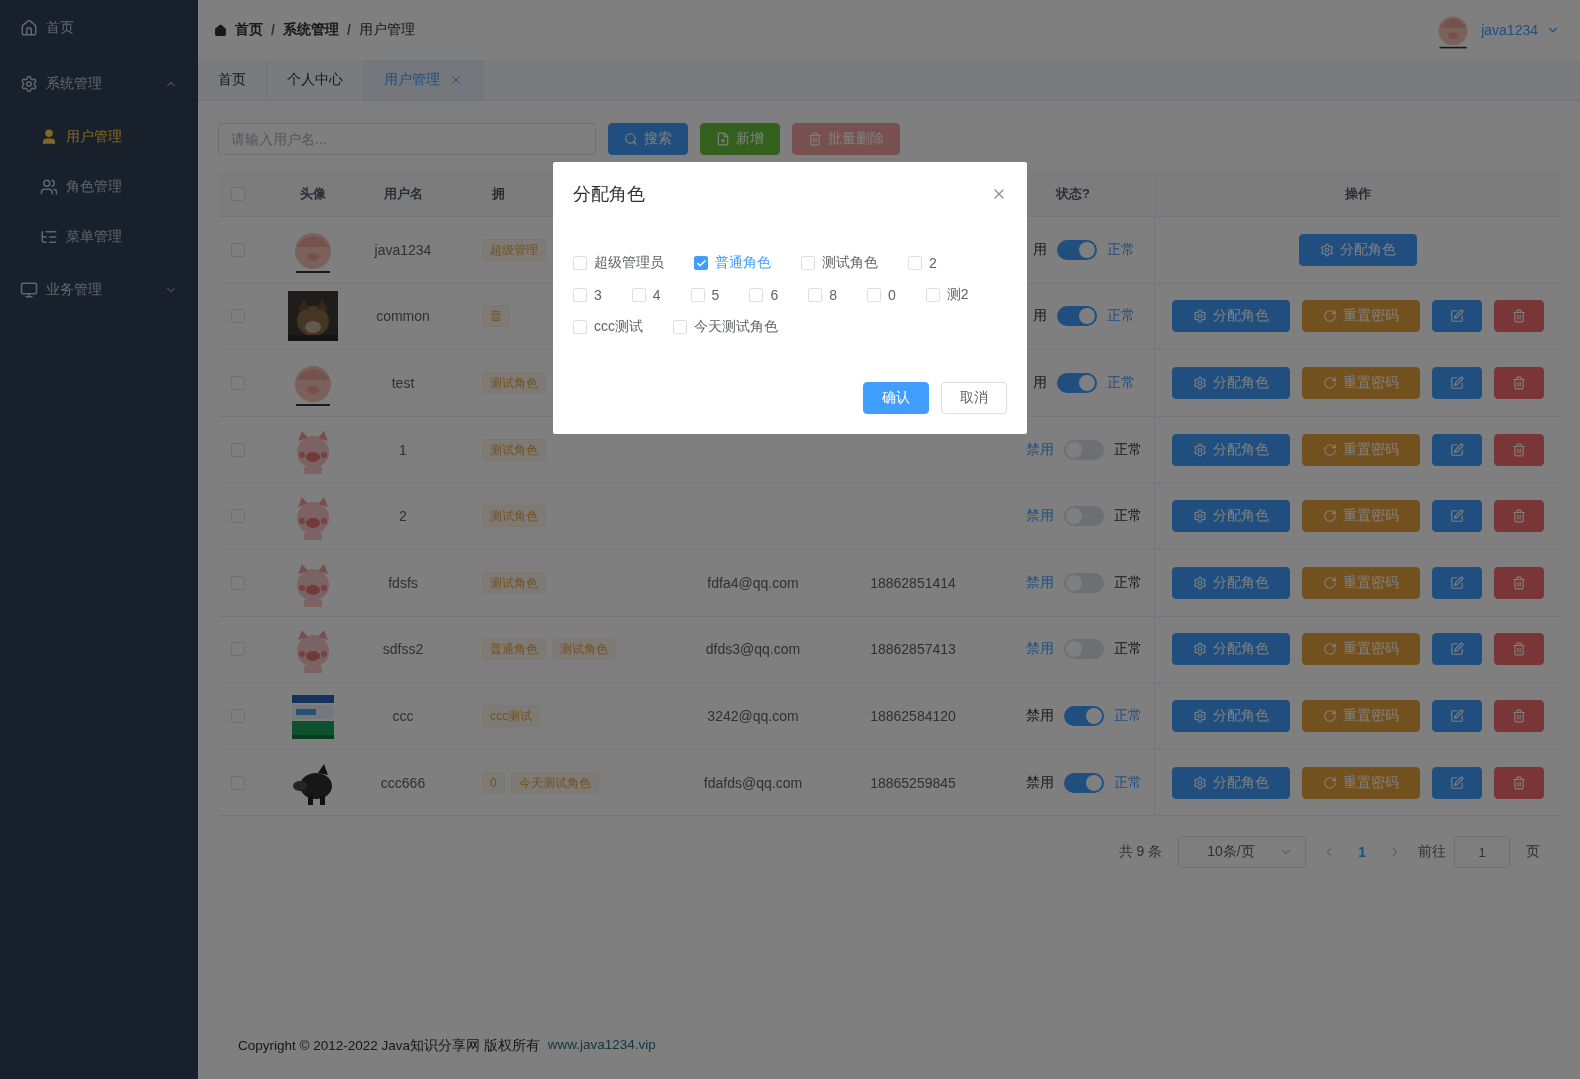  Describe the element at coordinates (881, 295) in the screenshot. I see `role-checkbox: 0` at that location.